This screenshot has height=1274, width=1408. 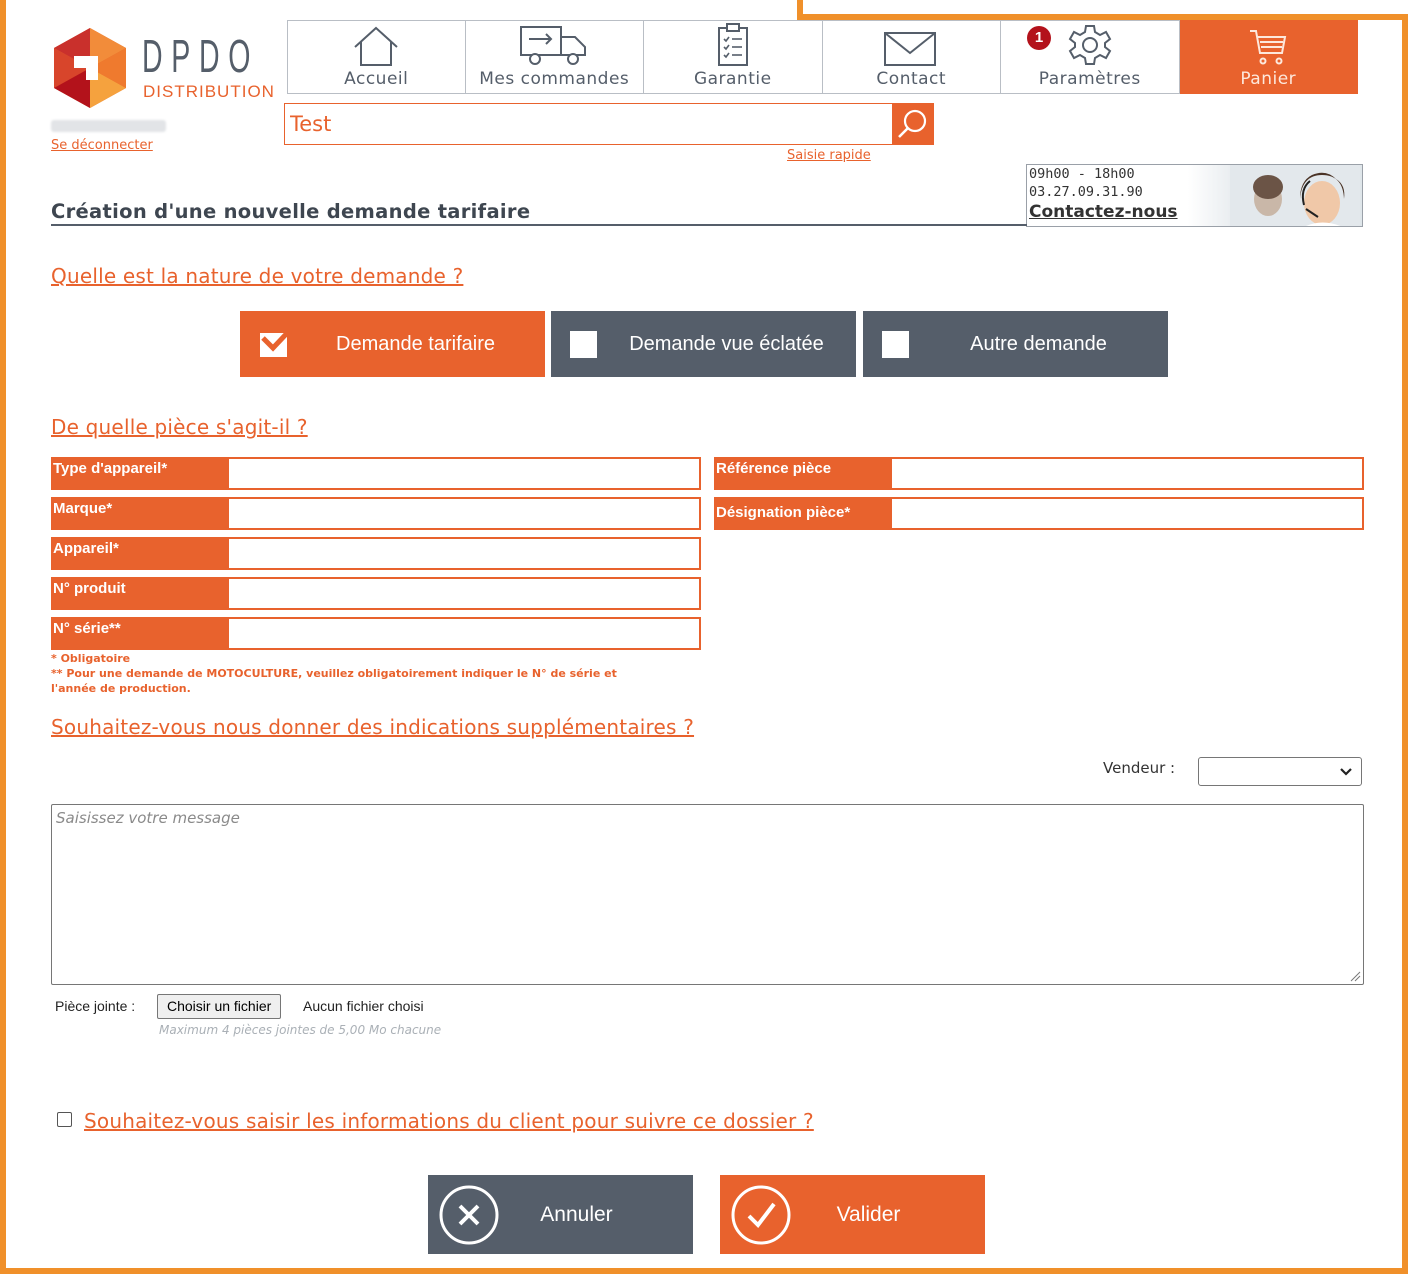 What do you see at coordinates (732, 44) in the screenshot?
I see `clipboard-icon` at bounding box center [732, 44].